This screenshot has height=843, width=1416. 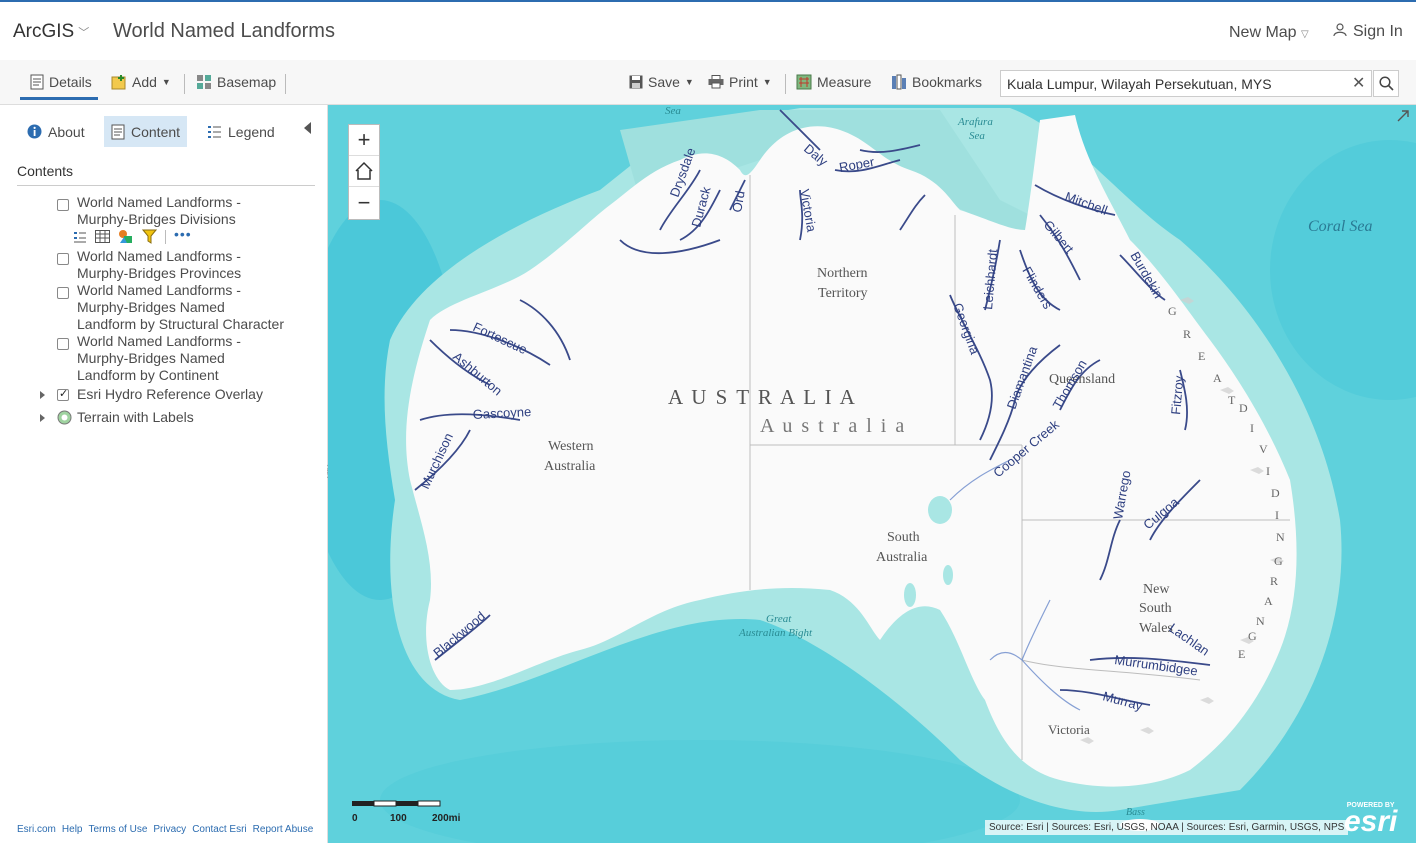 What do you see at coordinates (64, 417) in the screenshot?
I see `basemap-layer-icon` at bounding box center [64, 417].